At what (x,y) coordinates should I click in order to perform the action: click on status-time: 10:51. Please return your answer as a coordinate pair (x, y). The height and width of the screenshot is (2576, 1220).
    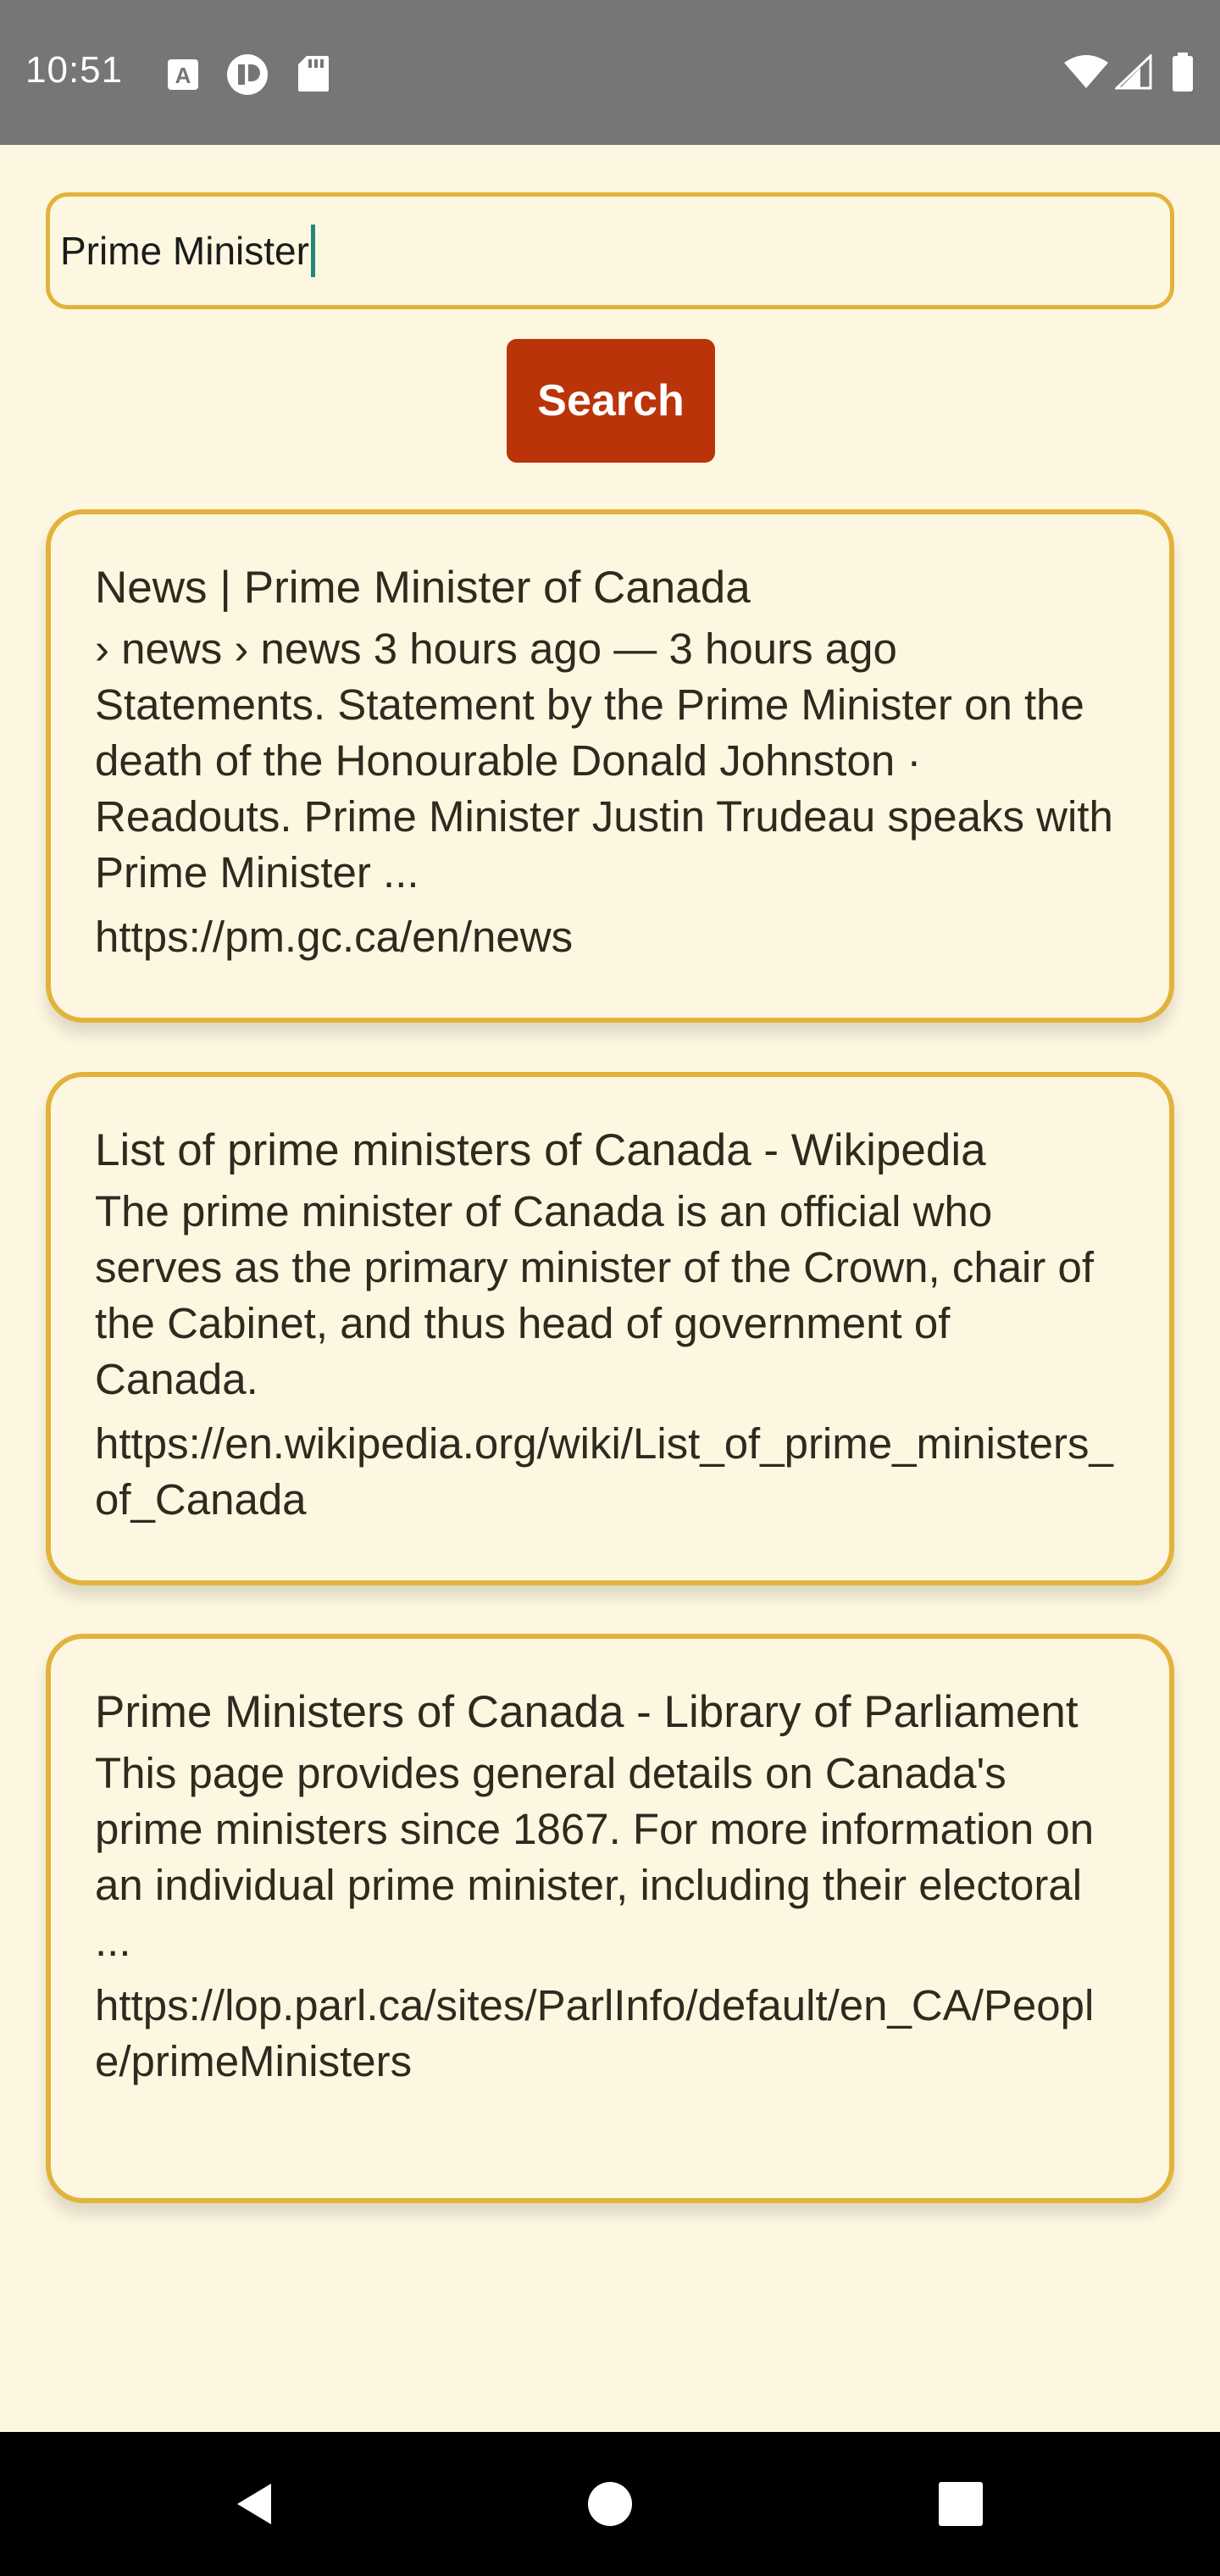
    Looking at the image, I should click on (74, 70).